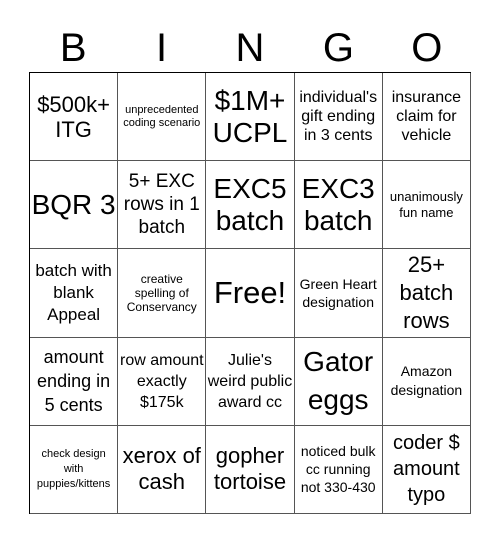 The height and width of the screenshot is (544, 500). I want to click on bingo-cell-i3: creative spelling of Conservancy, so click(162, 293).